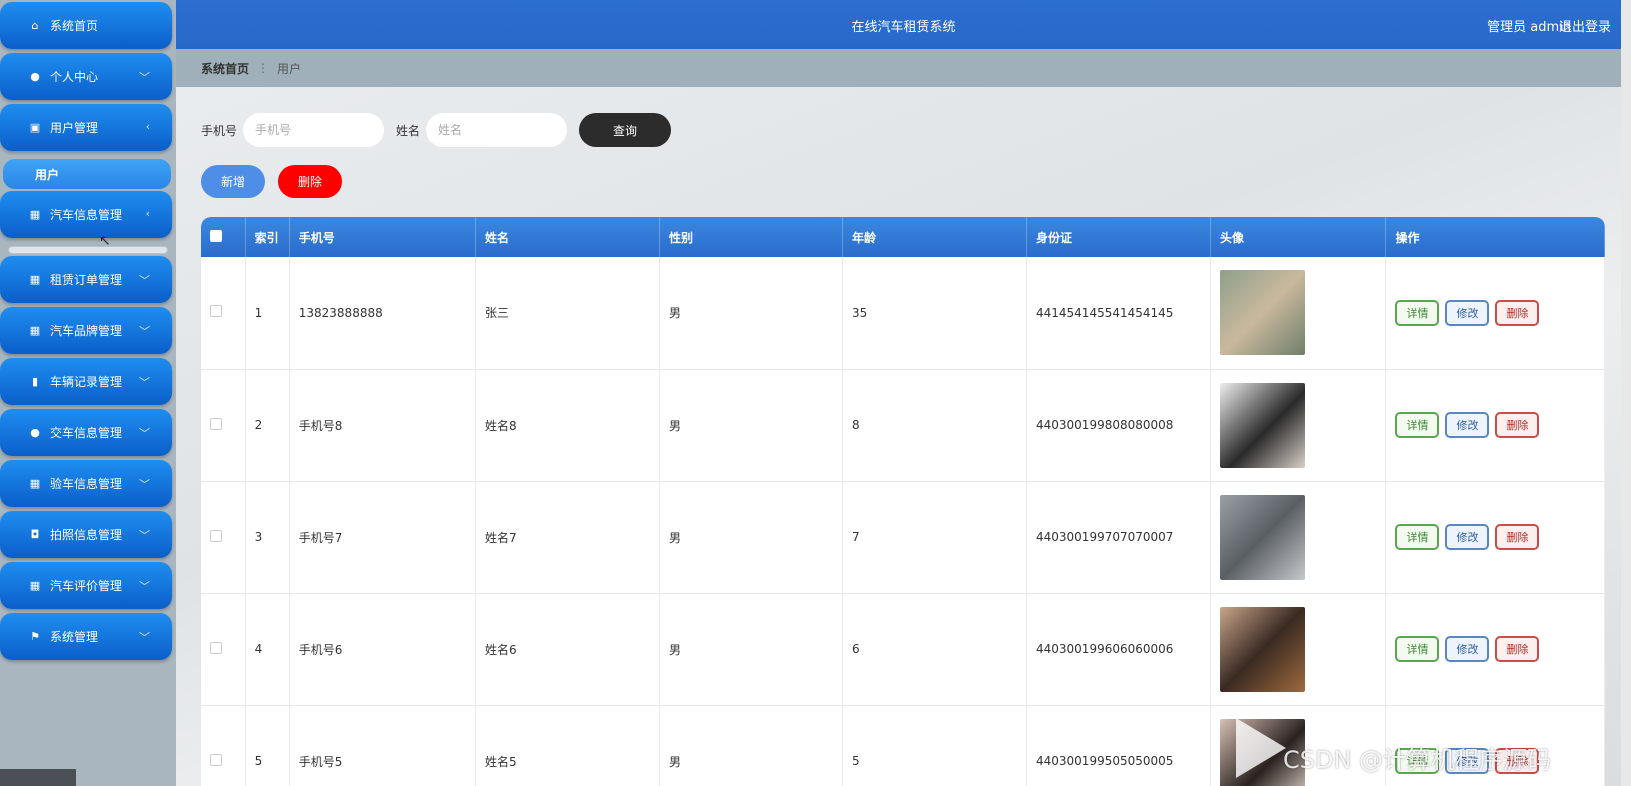 The image size is (1631, 786). What do you see at coordinates (267, 745) in the screenshot?
I see `cell-index: 5` at bounding box center [267, 745].